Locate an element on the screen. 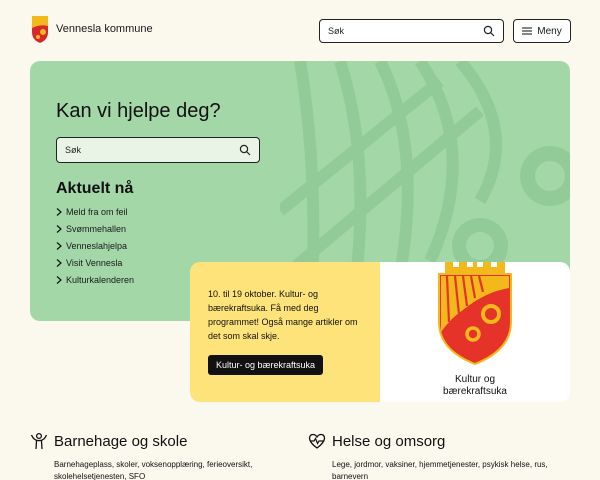 The image size is (600, 480). news-link-label: Svømmehallen is located at coordinates (96, 228).